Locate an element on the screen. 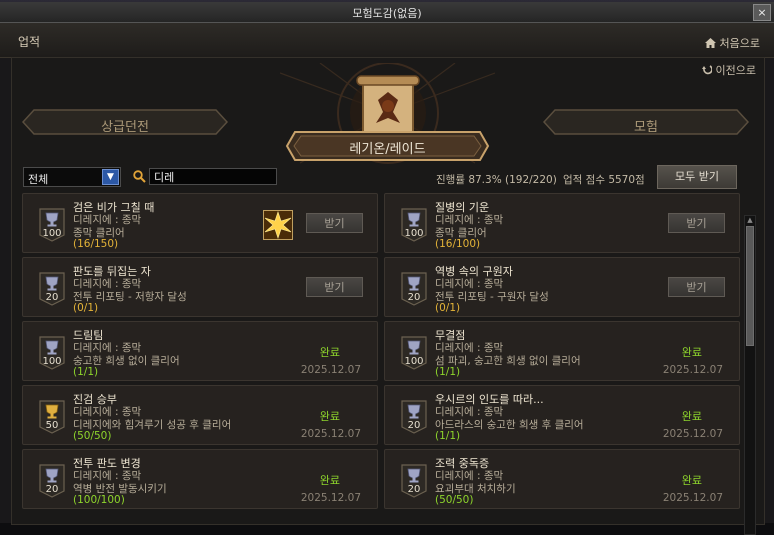  search-input is located at coordinates (213, 176).